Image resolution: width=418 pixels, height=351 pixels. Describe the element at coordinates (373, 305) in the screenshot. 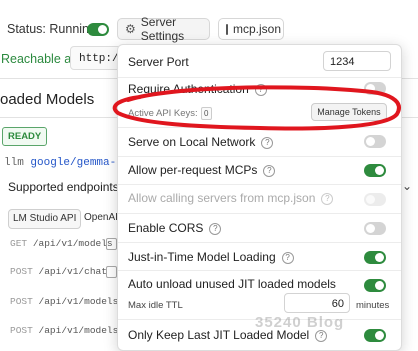

I see `minutes-label: minutes` at that location.